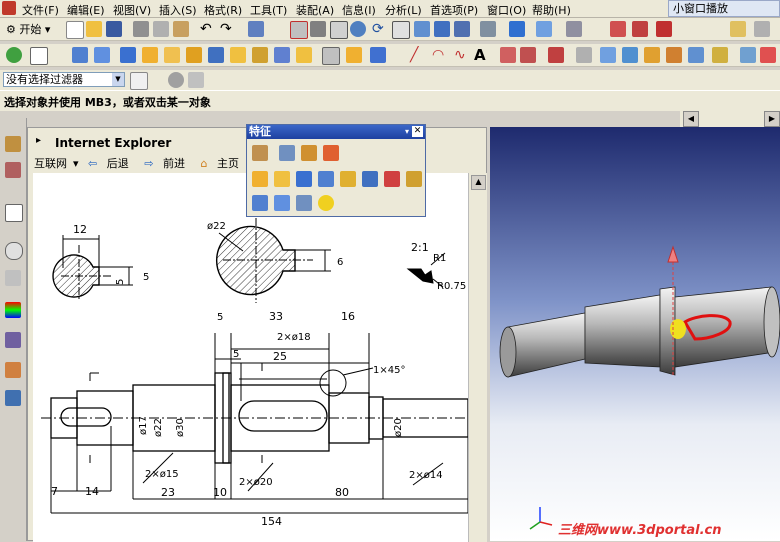  Describe the element at coordinates (13, 144) in the screenshot. I see `assembly-navigator-icon` at that location.